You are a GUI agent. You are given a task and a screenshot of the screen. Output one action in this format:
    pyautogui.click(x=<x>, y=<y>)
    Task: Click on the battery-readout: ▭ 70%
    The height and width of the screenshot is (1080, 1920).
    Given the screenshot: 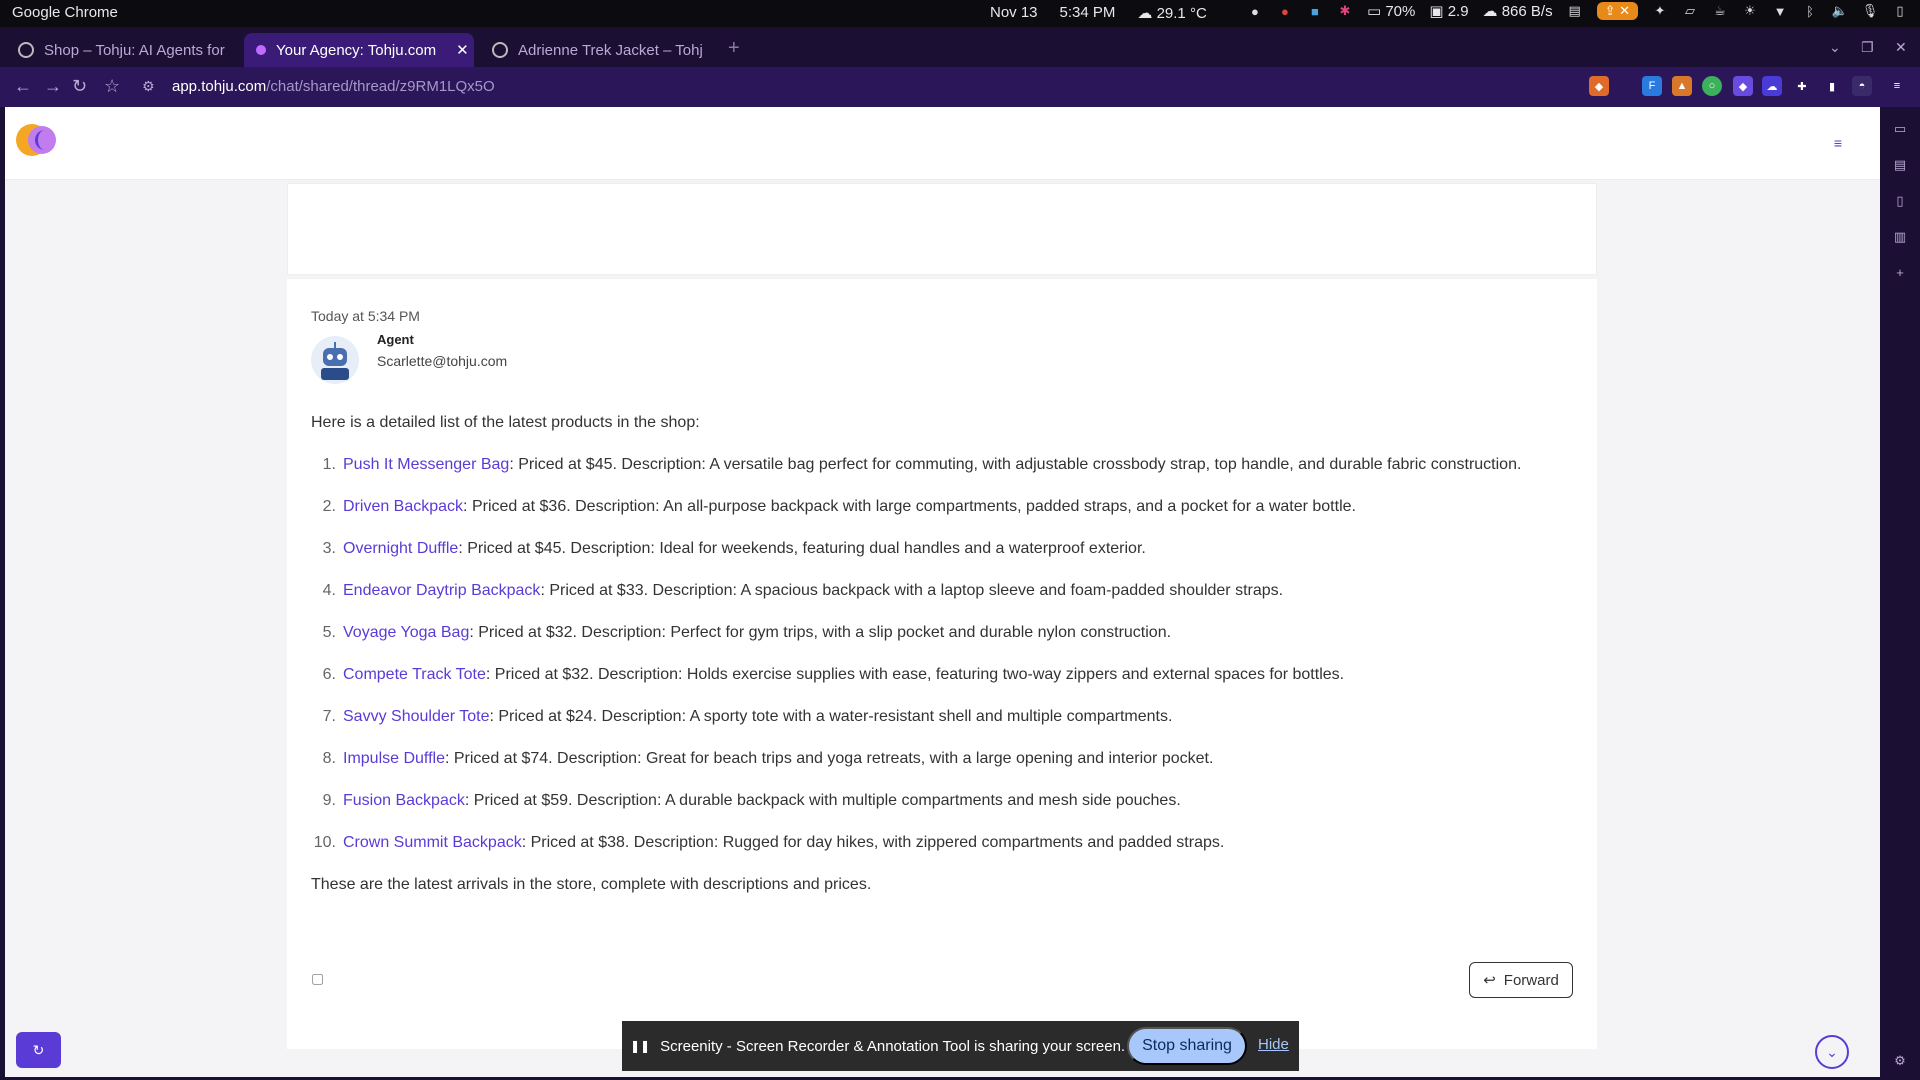 What is the action you would take?
    pyautogui.click(x=1391, y=11)
    